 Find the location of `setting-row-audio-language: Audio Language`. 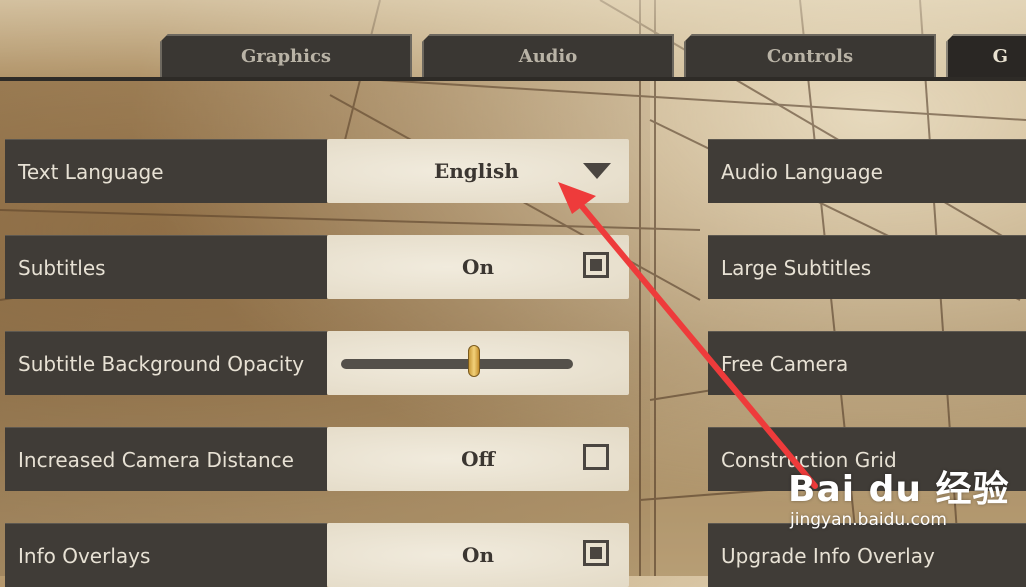

setting-row-audio-language: Audio Language is located at coordinates (867, 171).